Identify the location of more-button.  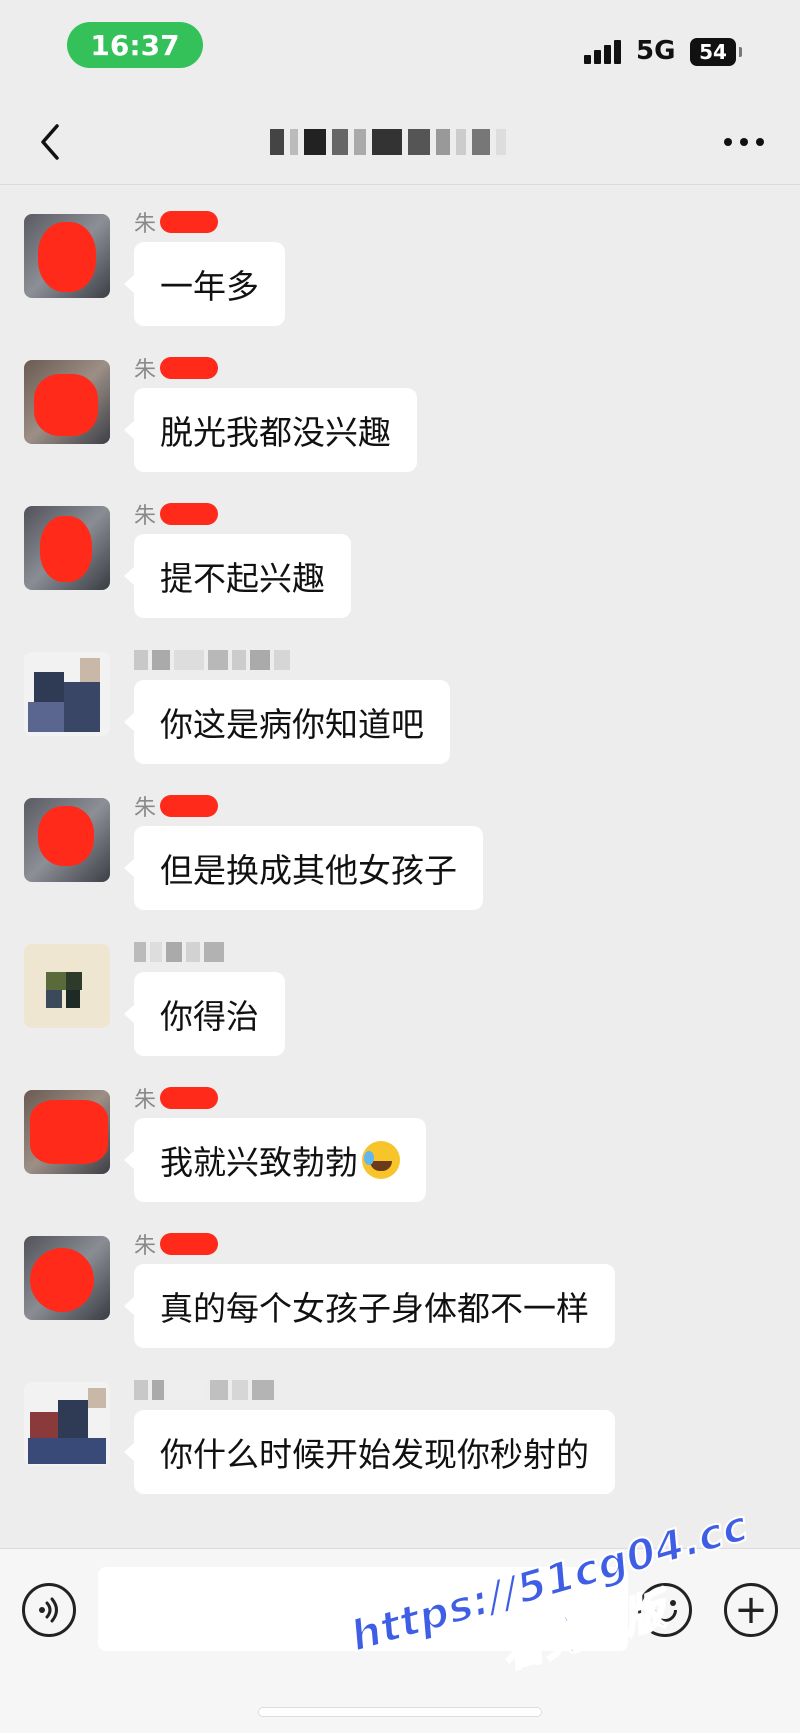
(744, 142).